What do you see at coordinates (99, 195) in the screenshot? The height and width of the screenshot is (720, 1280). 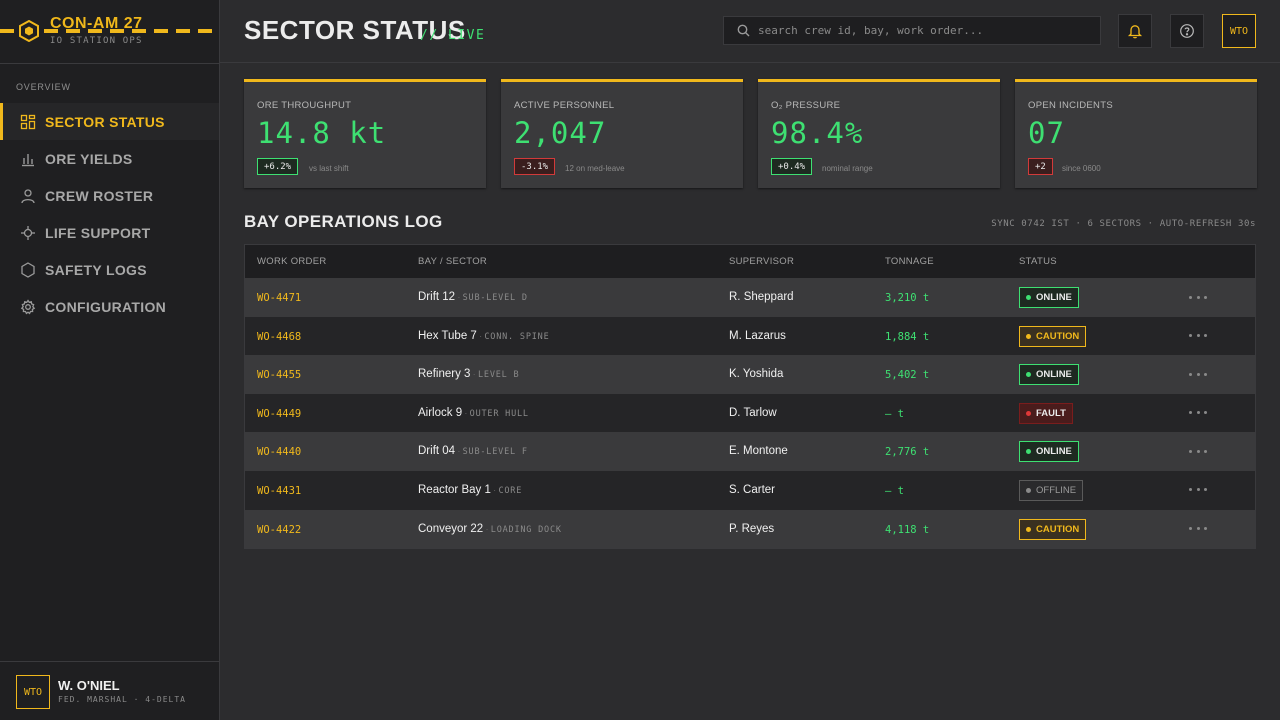 I see `sidebar-item-label: CREW ROSTER` at bounding box center [99, 195].